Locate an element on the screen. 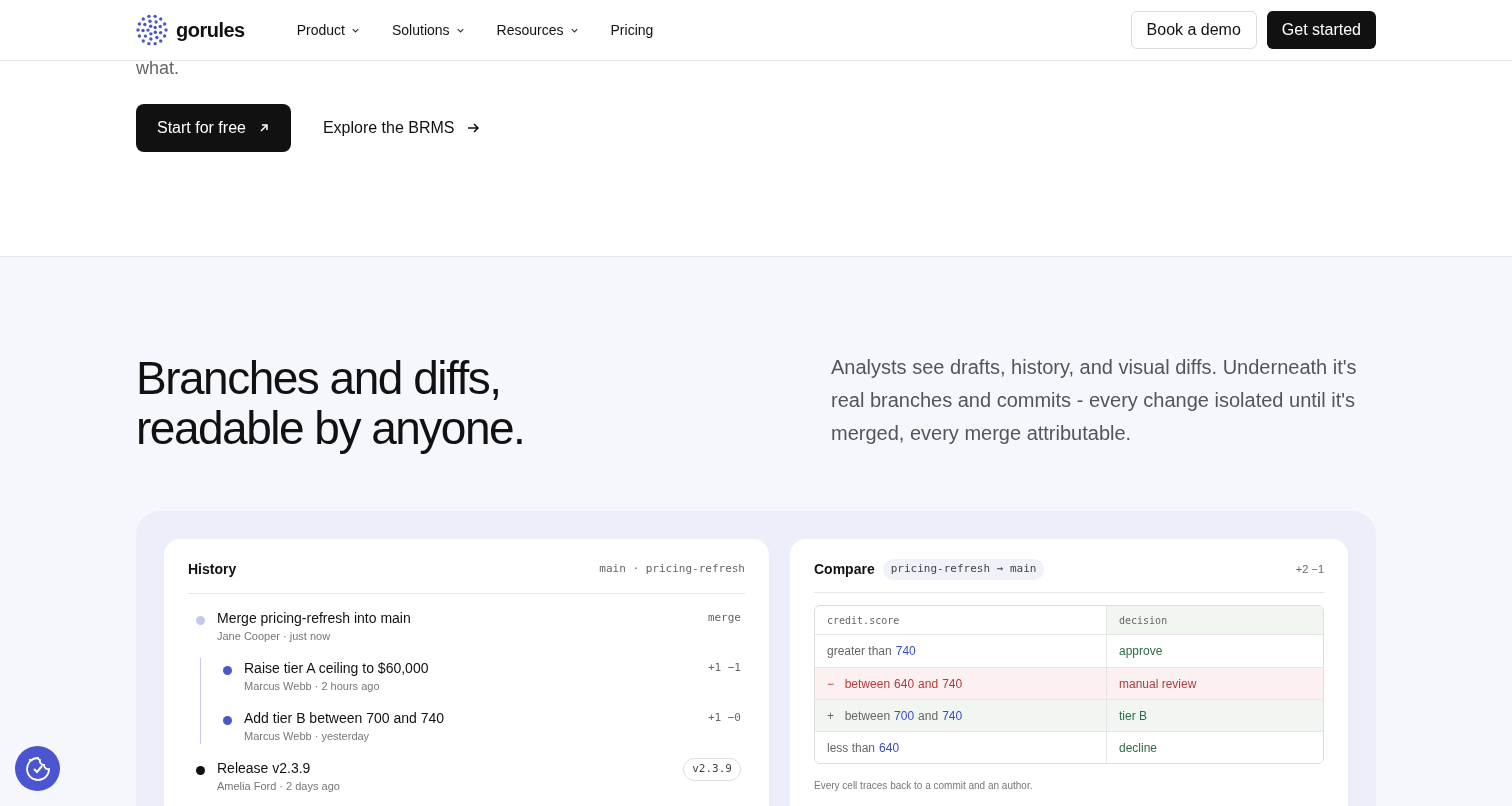  decision-cell-text: decline is located at coordinates (1138, 748).